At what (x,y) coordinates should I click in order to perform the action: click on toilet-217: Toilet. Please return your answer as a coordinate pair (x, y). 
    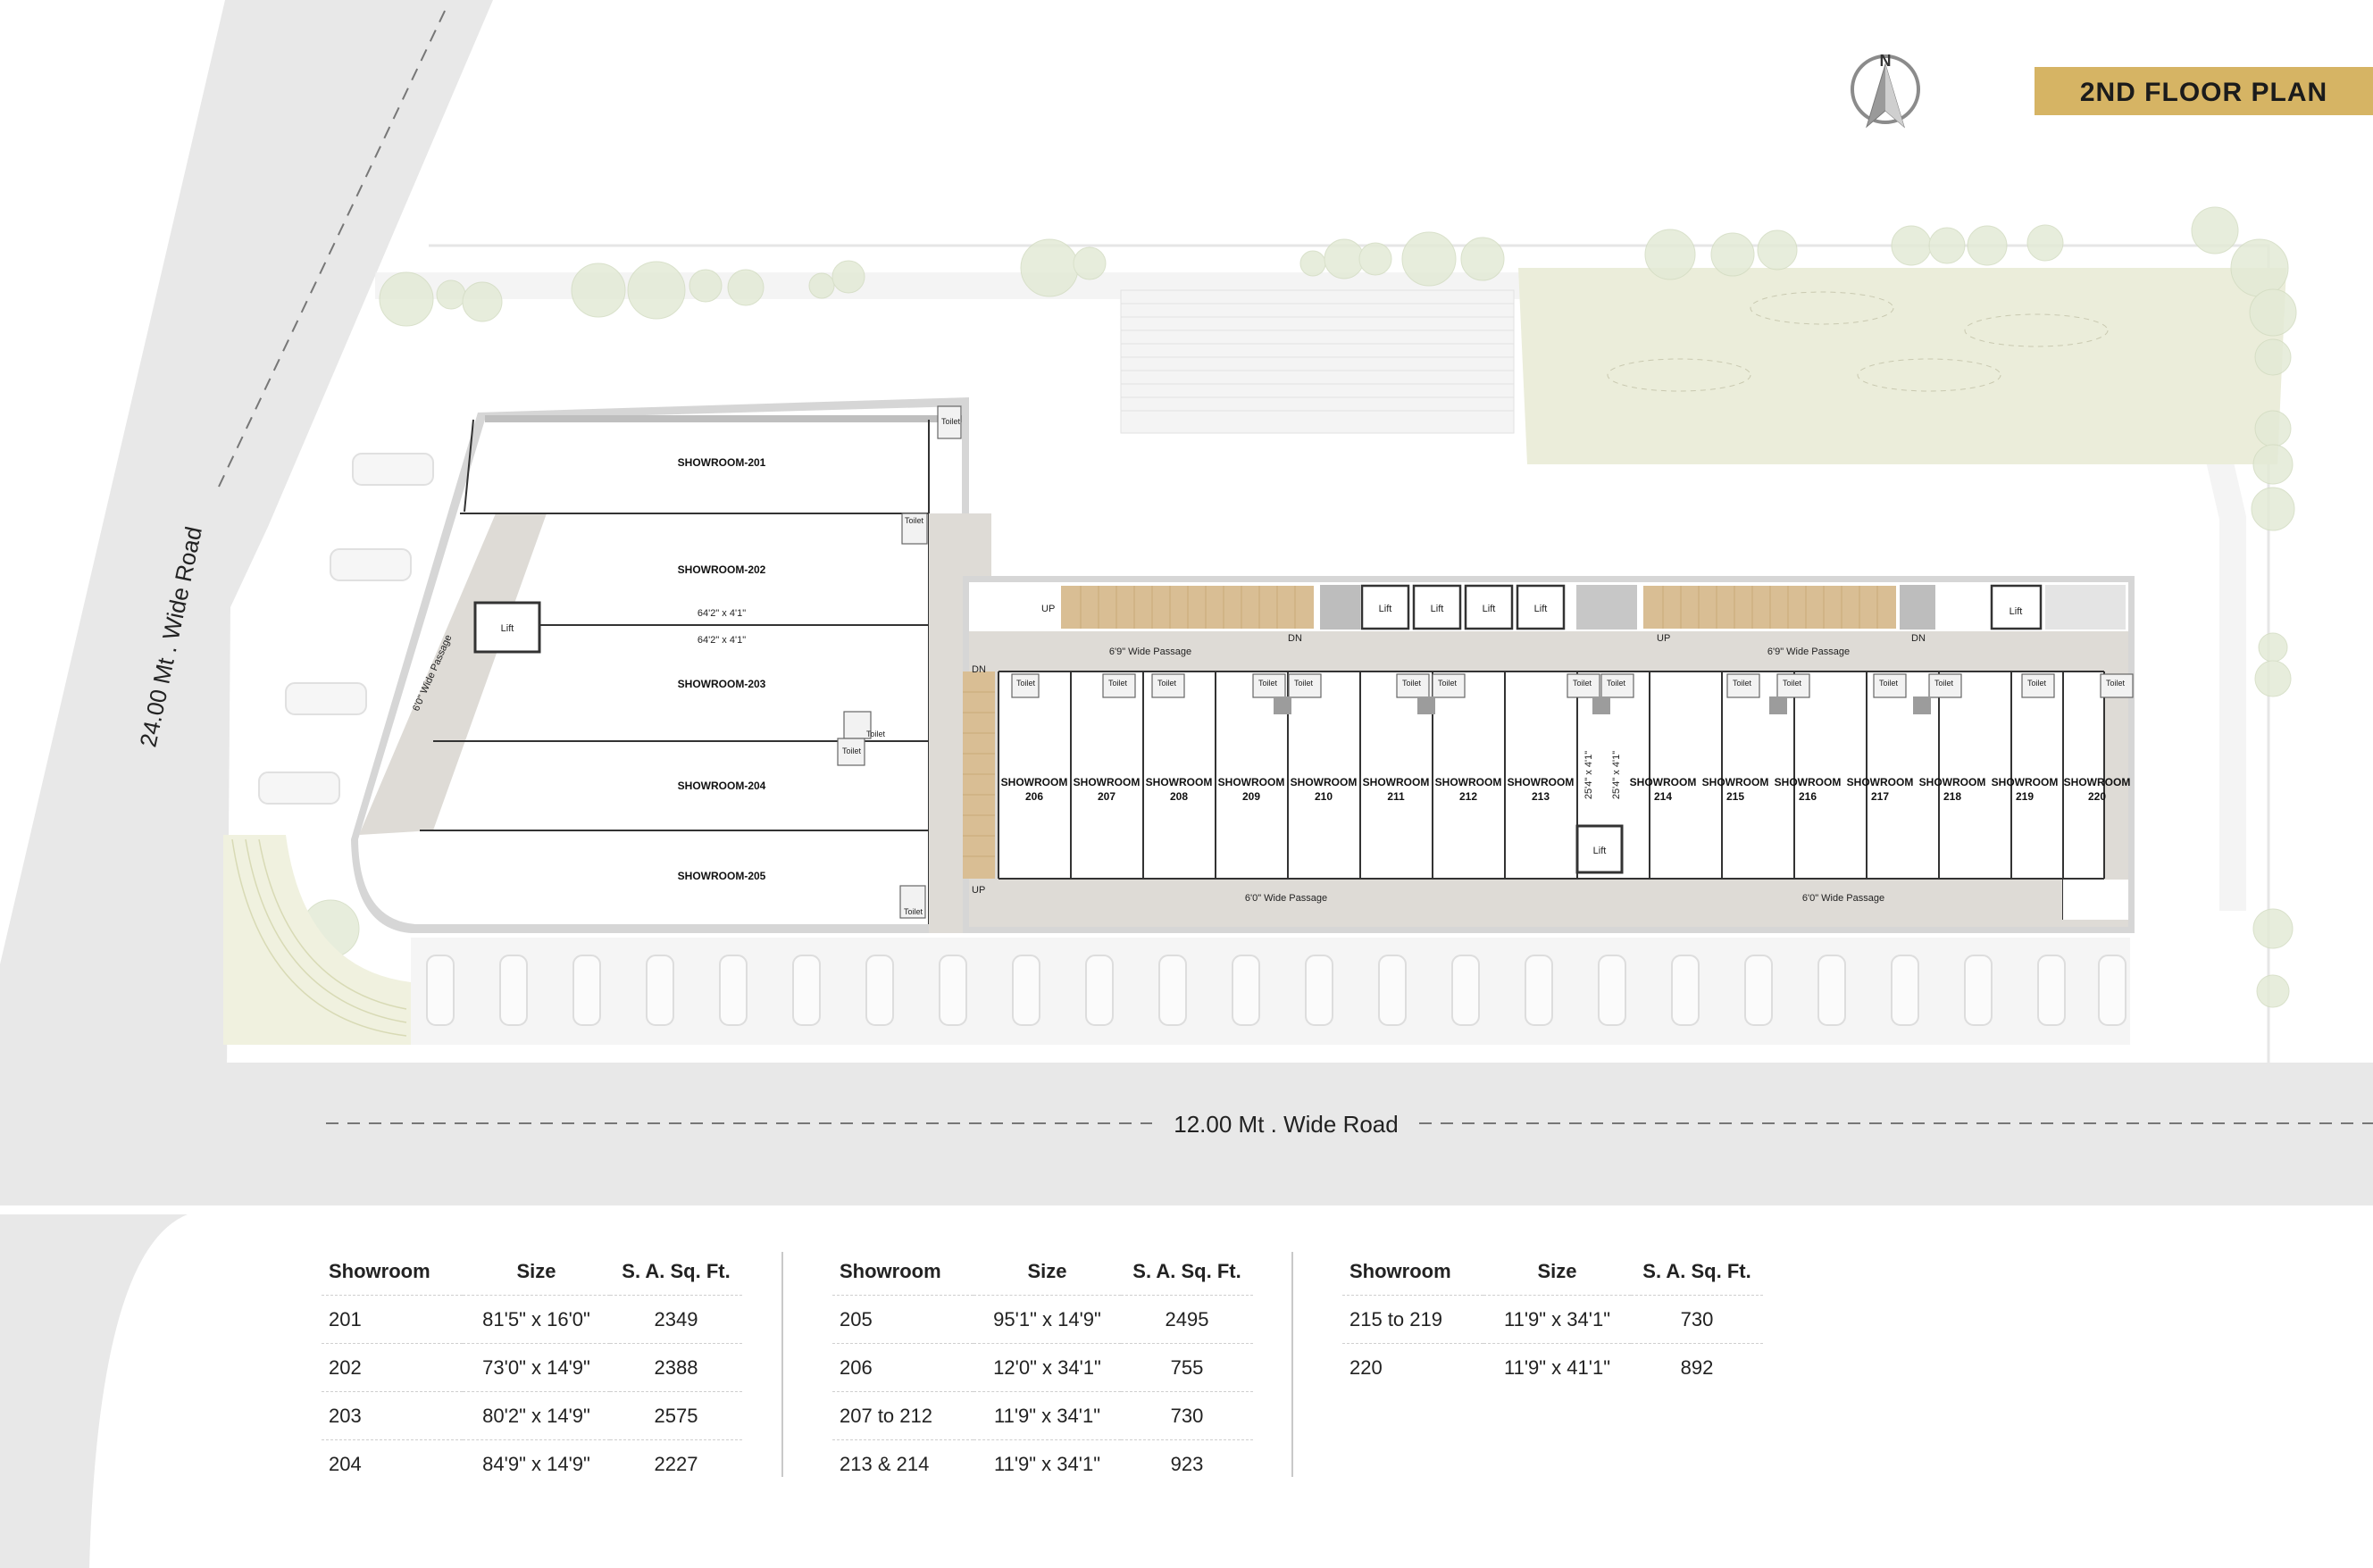
    Looking at the image, I should click on (1889, 683).